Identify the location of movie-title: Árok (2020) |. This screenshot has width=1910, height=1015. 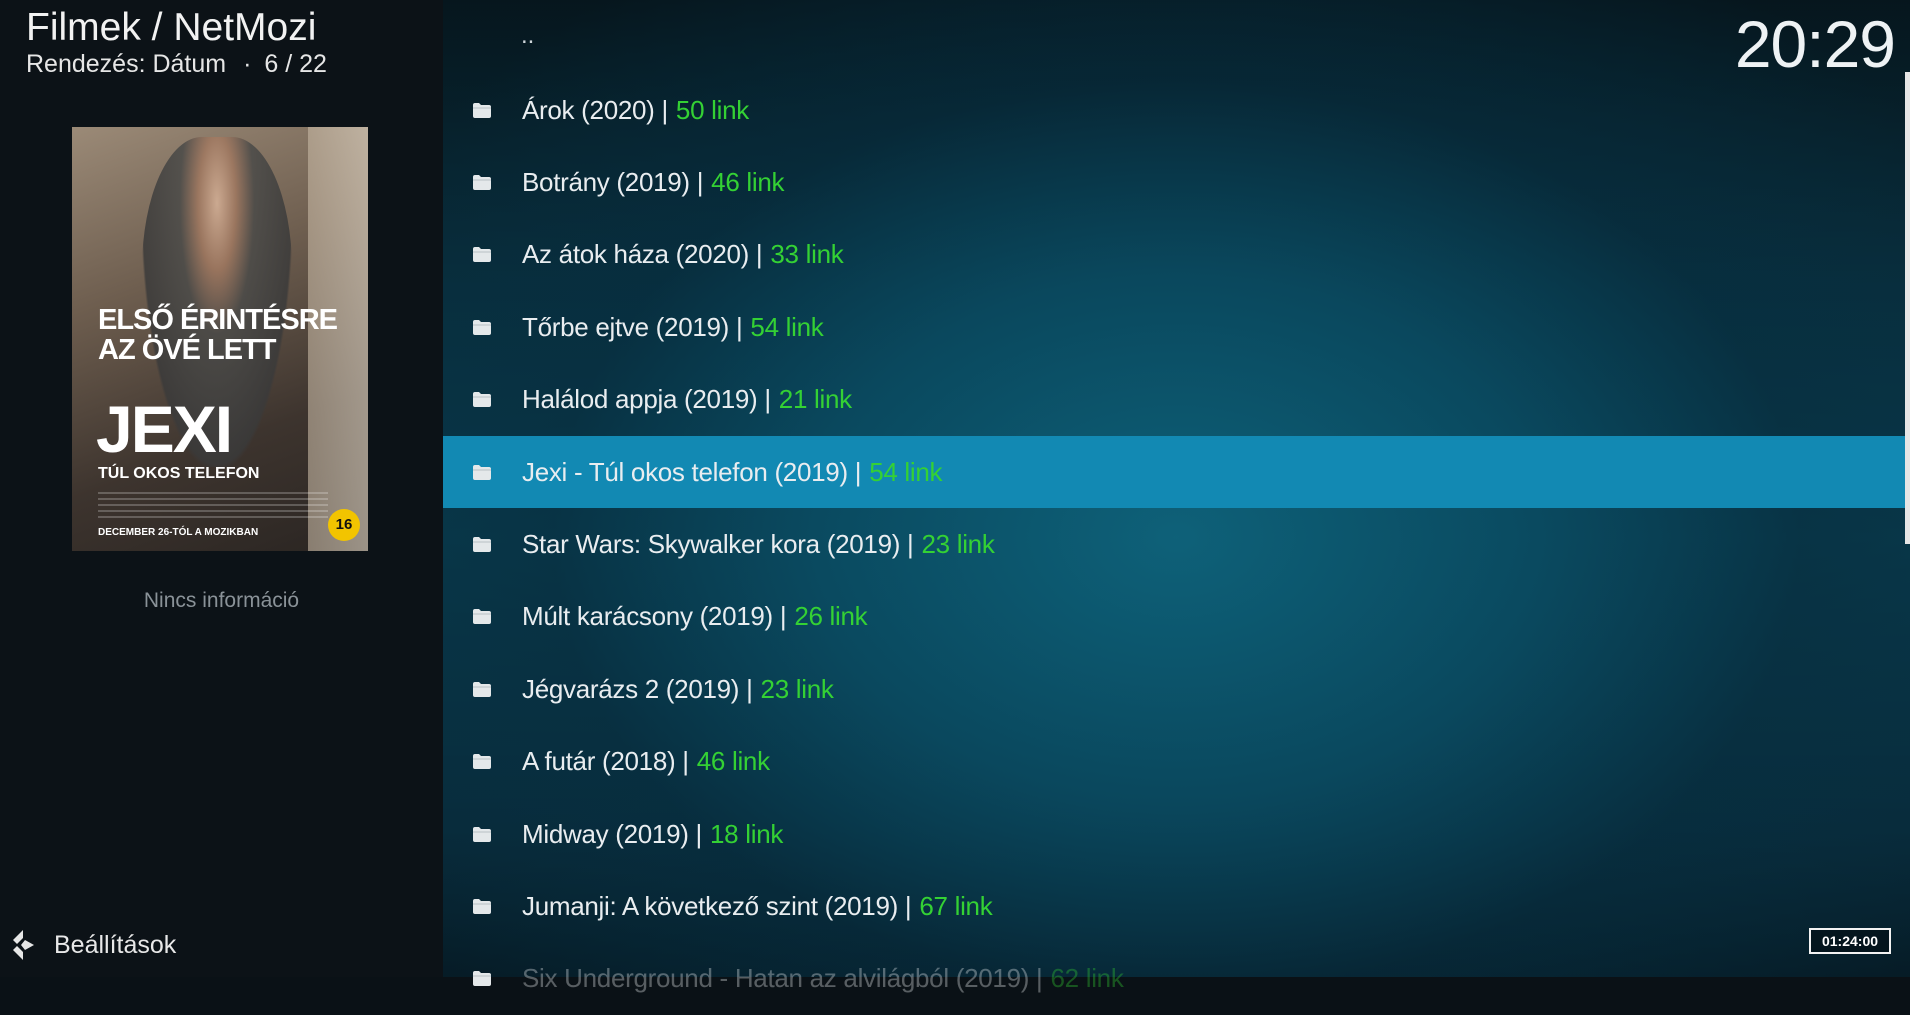
(595, 109).